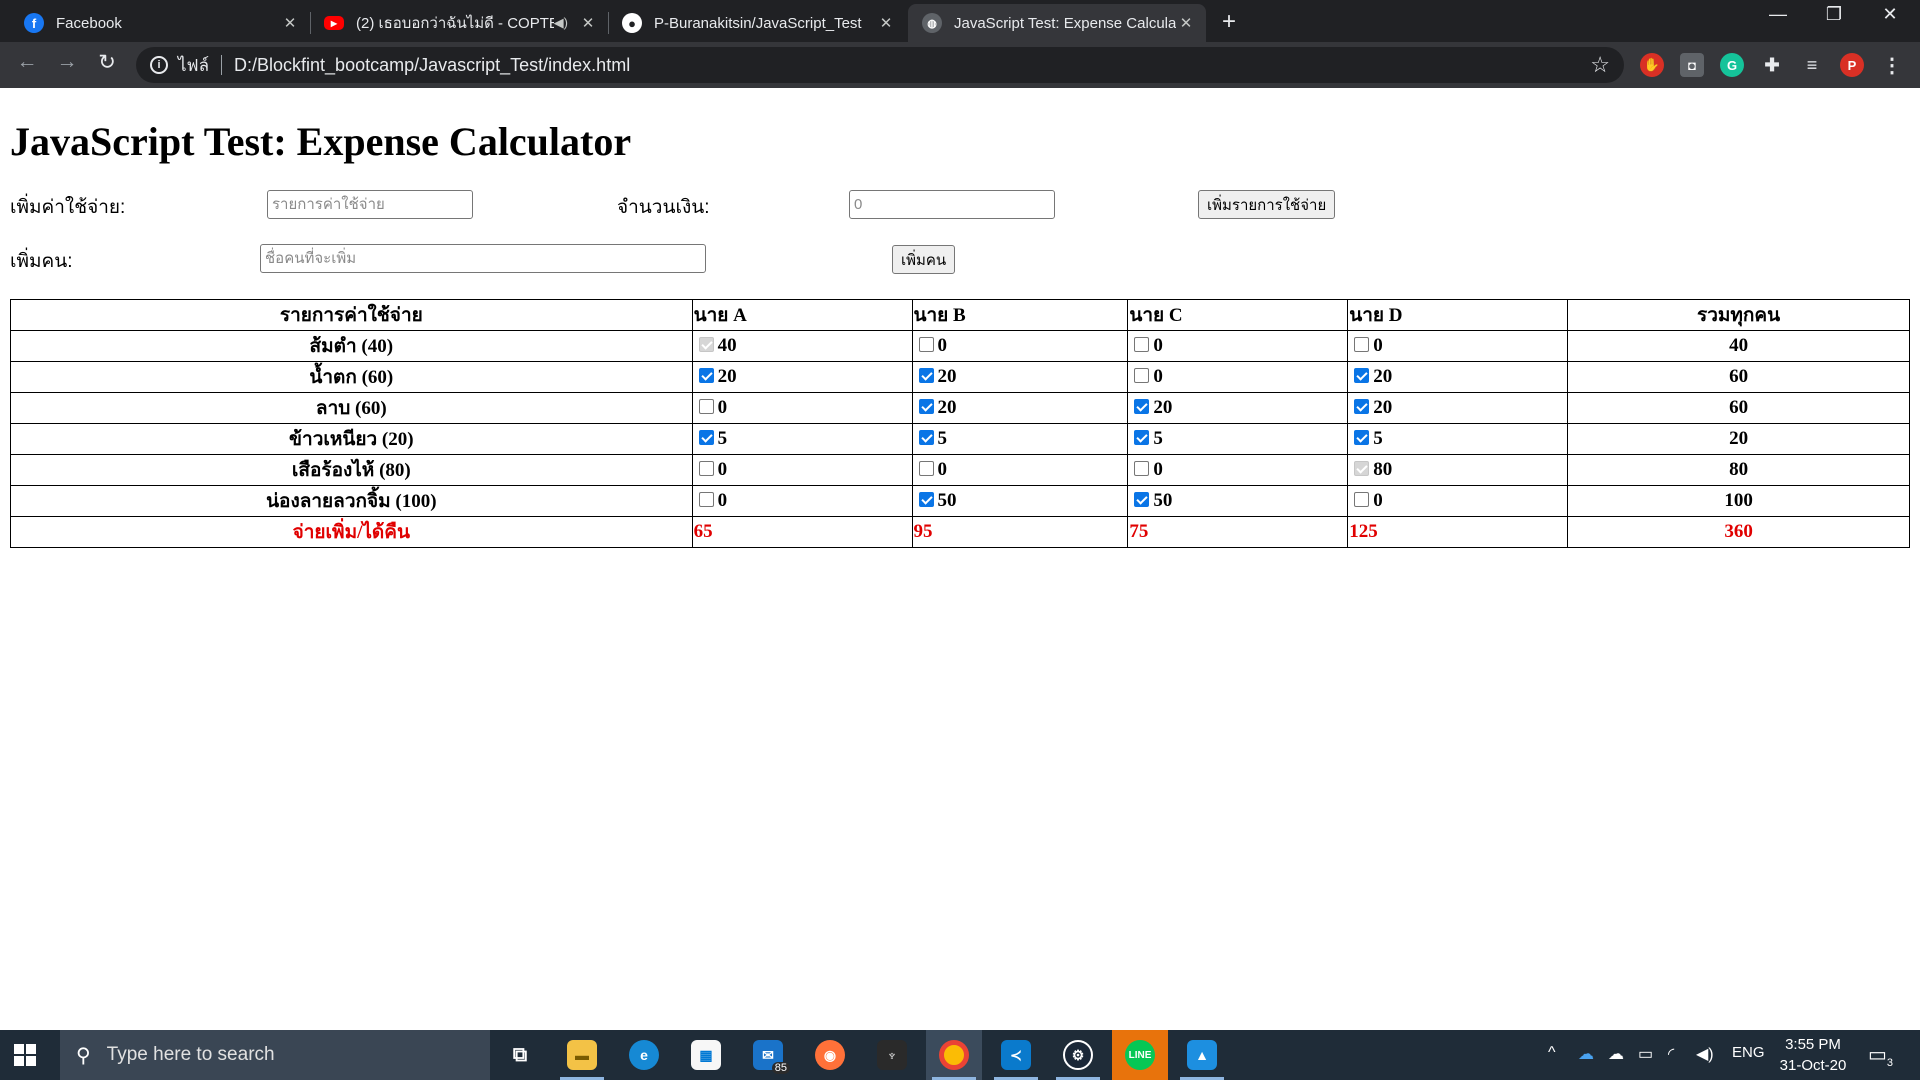 Image resolution: width=1920 pixels, height=1080 pixels. What do you see at coordinates (1813, 1044) in the screenshot?
I see `clock-time: 3:55 PM` at bounding box center [1813, 1044].